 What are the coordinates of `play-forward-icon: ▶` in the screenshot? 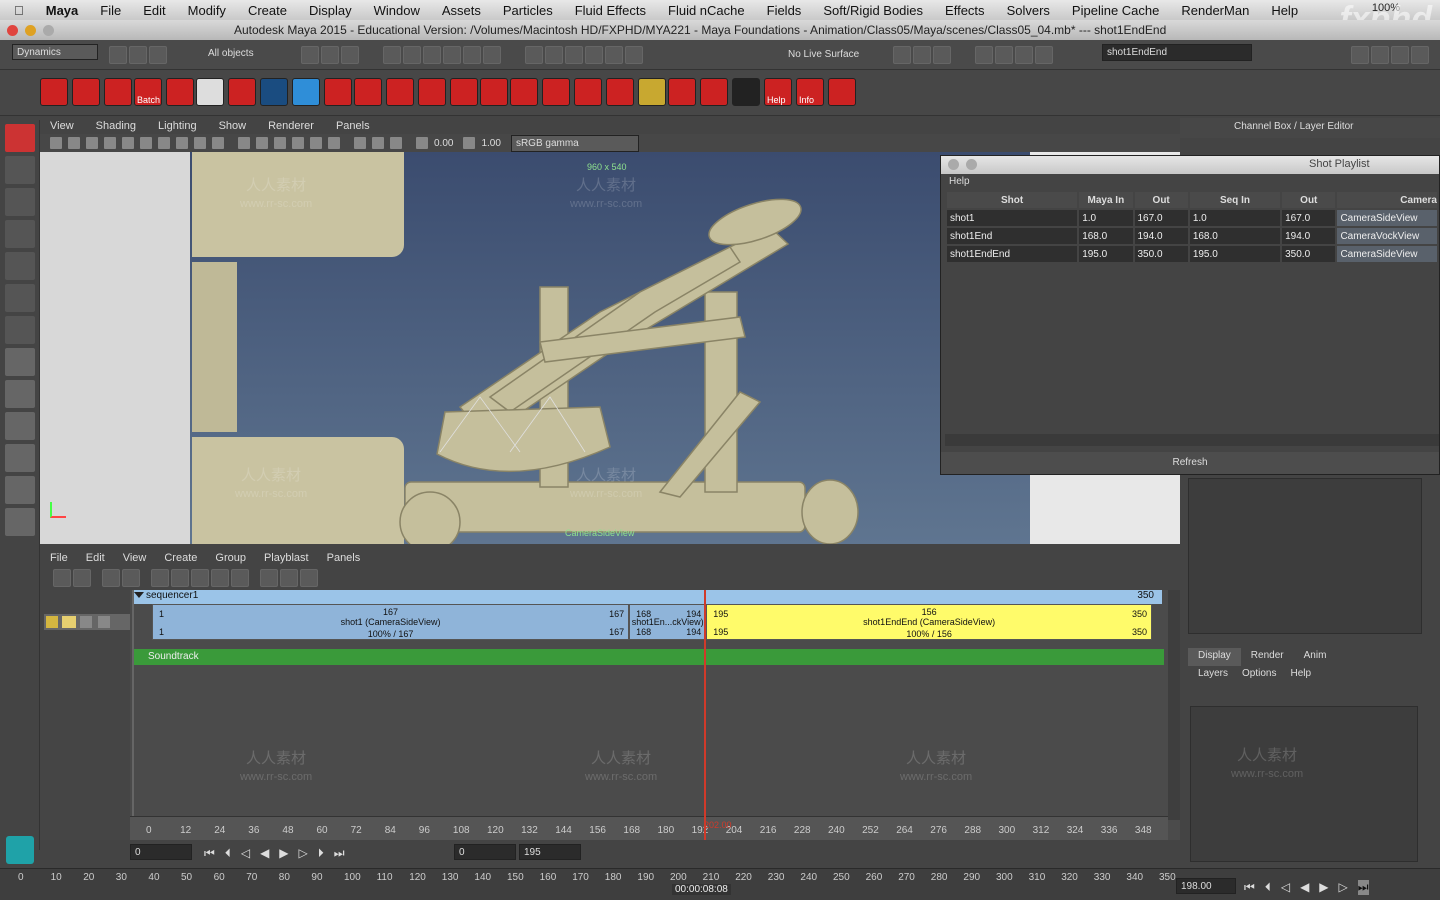 It's located at (283, 853).